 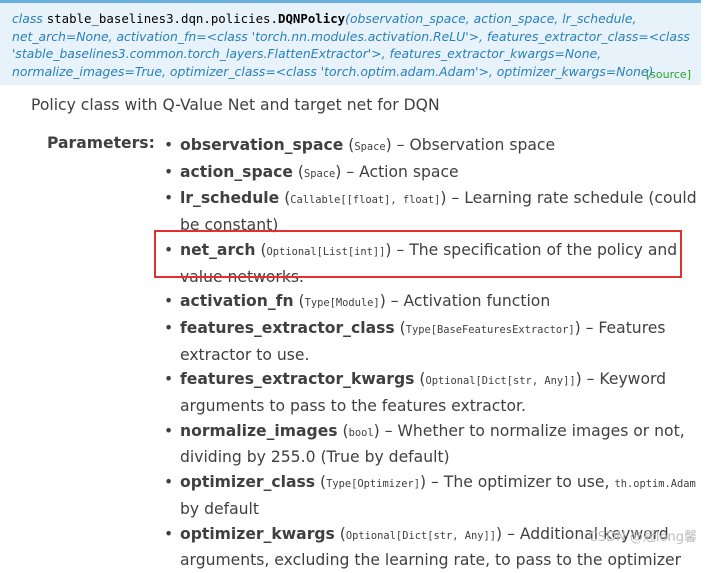 What do you see at coordinates (287, 327) in the screenshot?
I see `param-name: features_extractor_class` at bounding box center [287, 327].